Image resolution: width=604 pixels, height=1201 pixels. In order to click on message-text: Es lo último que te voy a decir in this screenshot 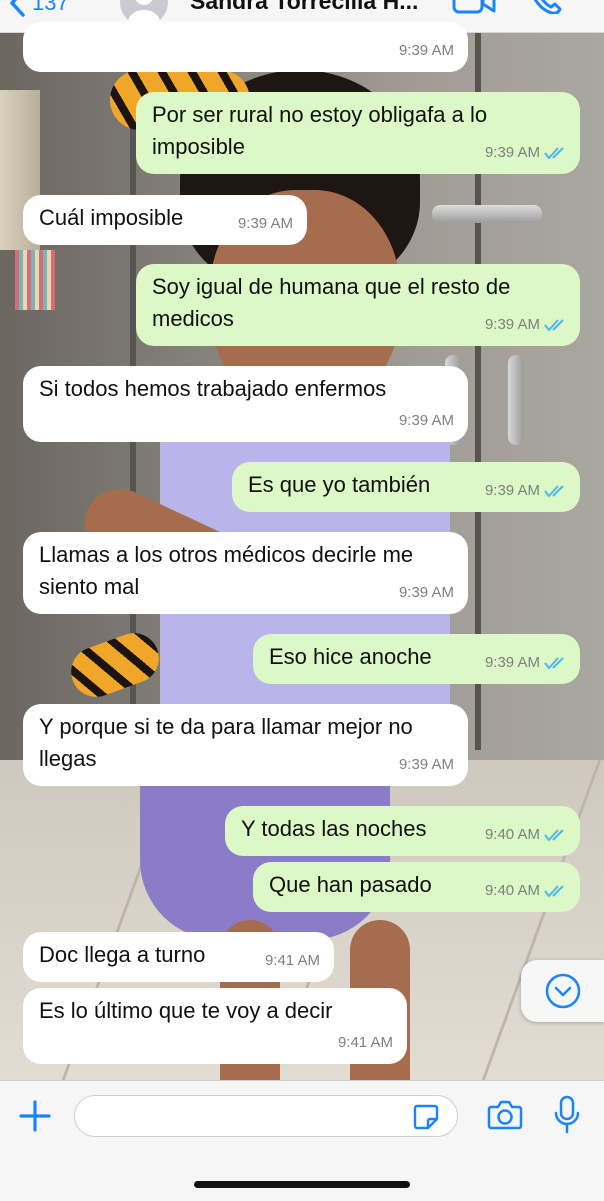, I will do `click(186, 1010)`.